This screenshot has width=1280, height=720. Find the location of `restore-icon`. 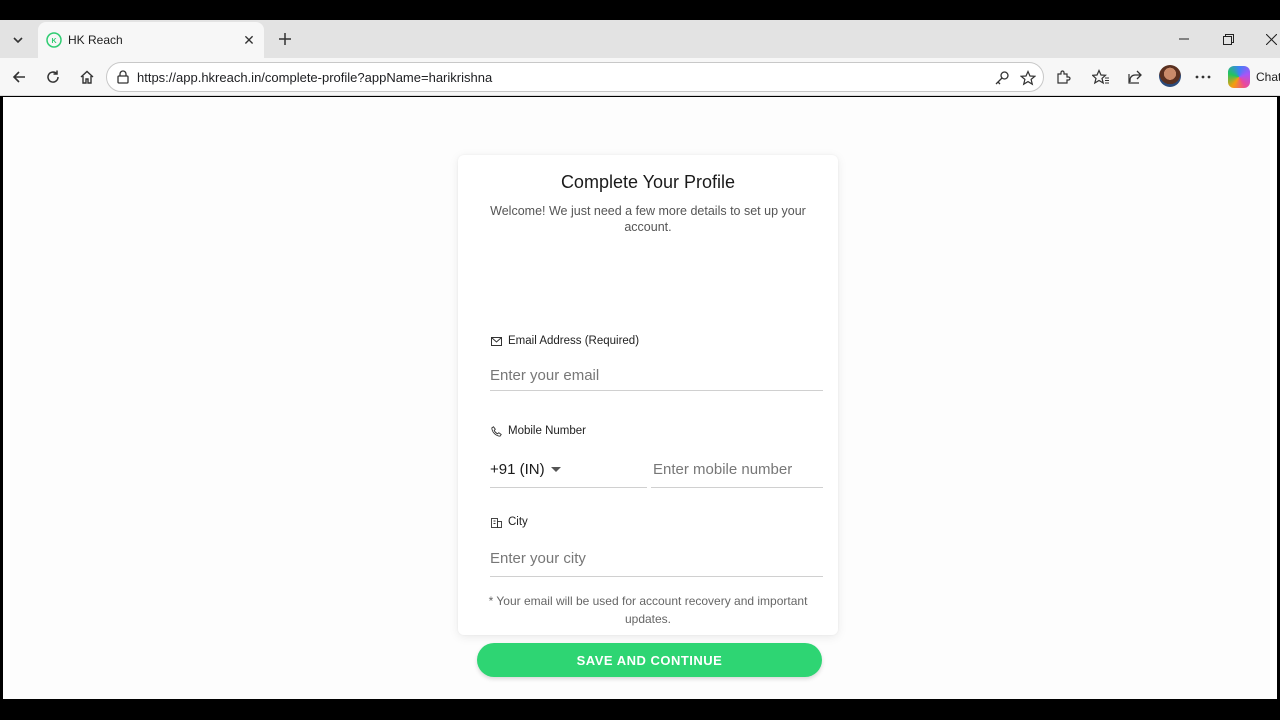

restore-icon is located at coordinates (1228, 39).